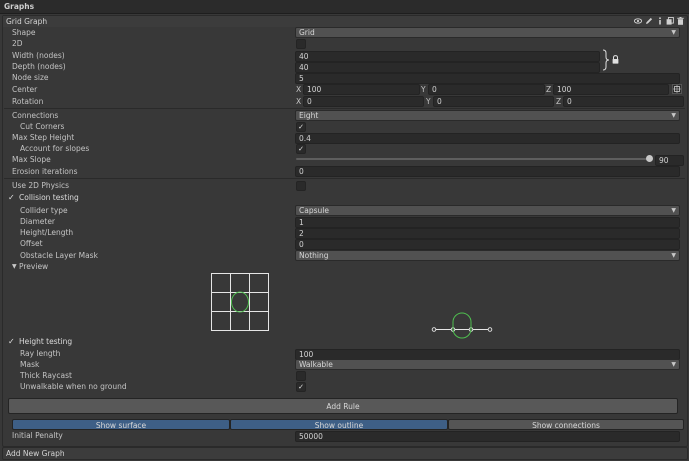 The width and height of the screenshot is (689, 461). Describe the element at coordinates (680, 22) in the screenshot. I see `trash-icon` at that location.